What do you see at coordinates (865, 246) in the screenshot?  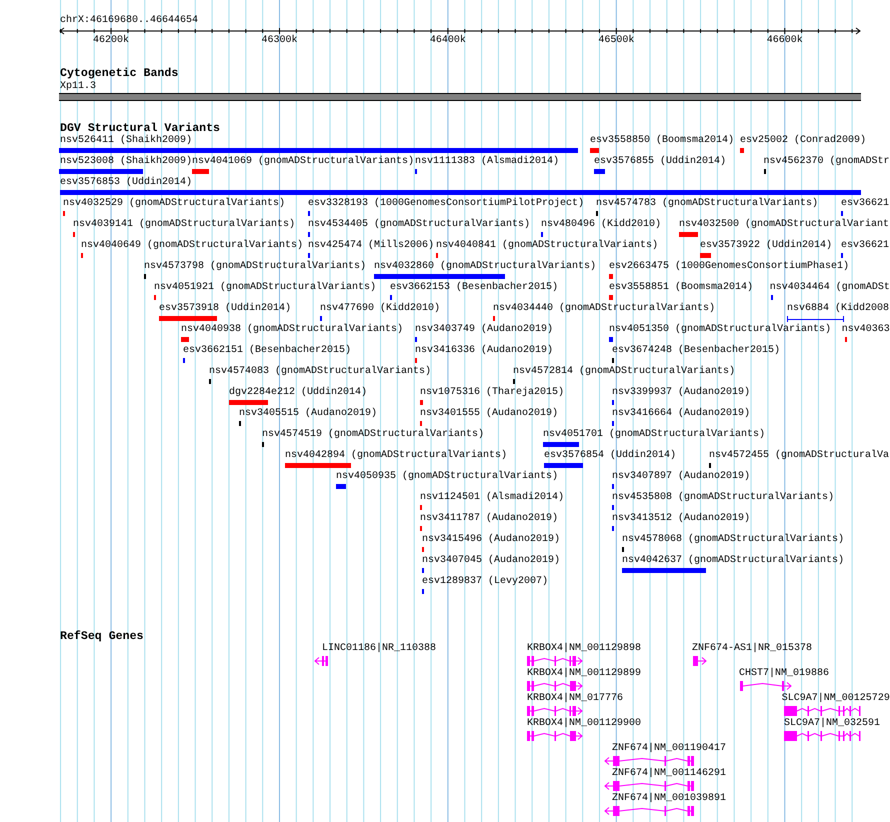 I see `variant-label: esv36621` at bounding box center [865, 246].